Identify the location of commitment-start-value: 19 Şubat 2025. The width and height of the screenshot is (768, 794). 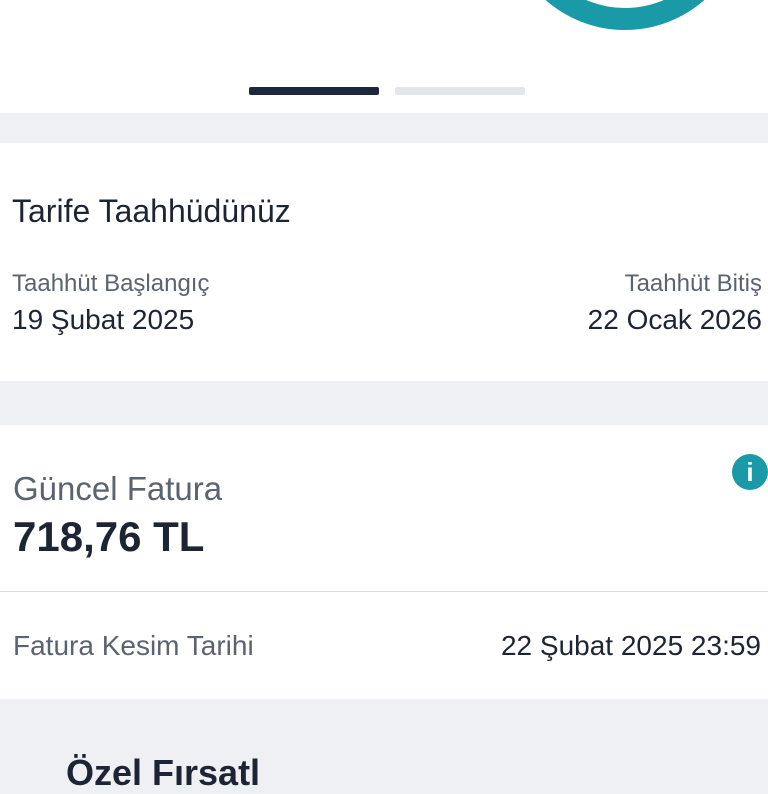
(103, 319).